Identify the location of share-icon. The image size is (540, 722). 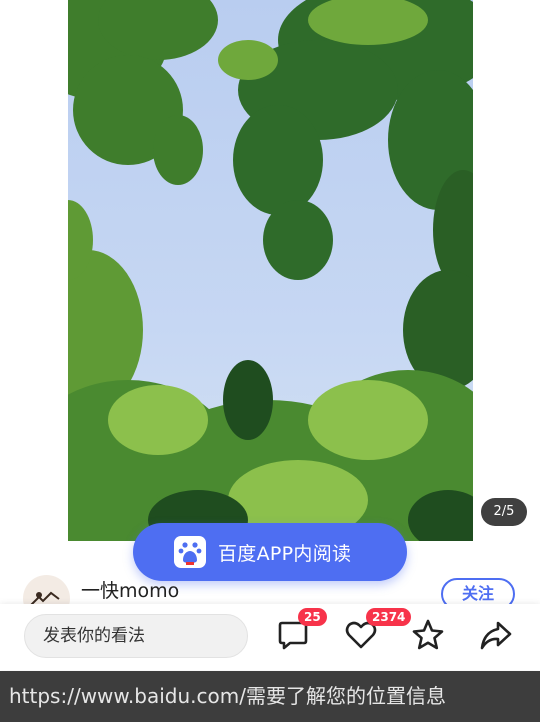
(496, 635).